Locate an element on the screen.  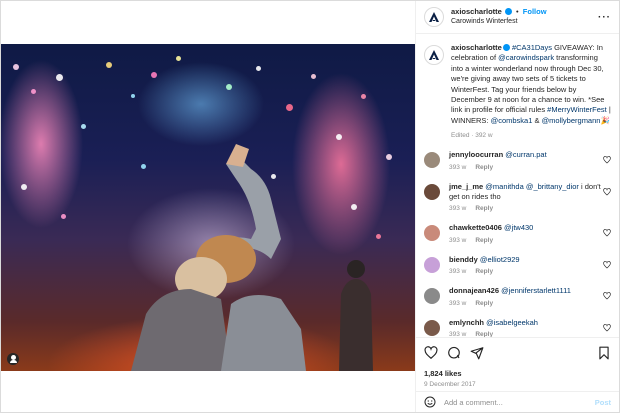
hashtag-link: #MerryWinterFest is located at coordinates (577, 109).